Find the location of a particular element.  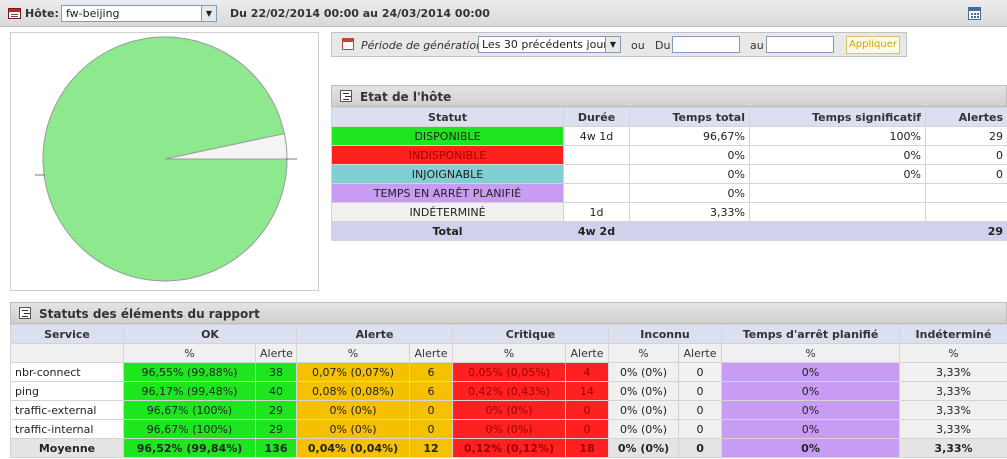

column-header: Inconnu is located at coordinates (665, 334).